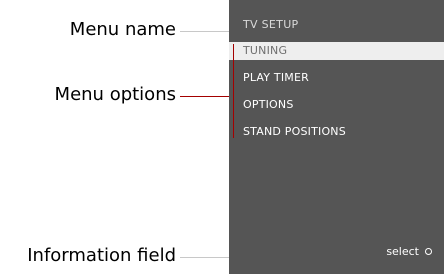 The width and height of the screenshot is (444, 274). What do you see at coordinates (428, 251) in the screenshot?
I see `ring-icon` at bounding box center [428, 251].